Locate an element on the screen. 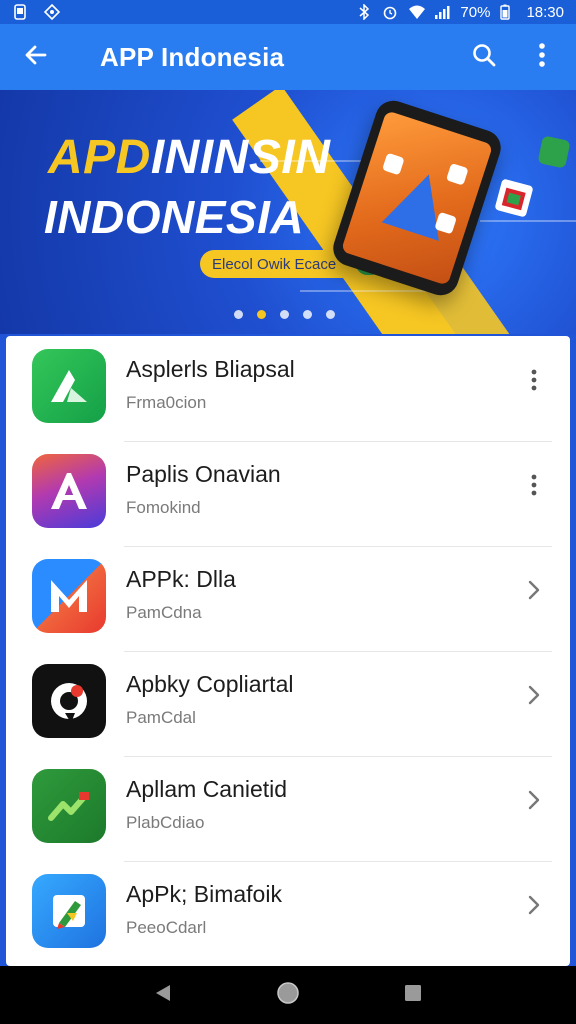 The image size is (576, 1024). nav-back-button is located at coordinates (163, 995).